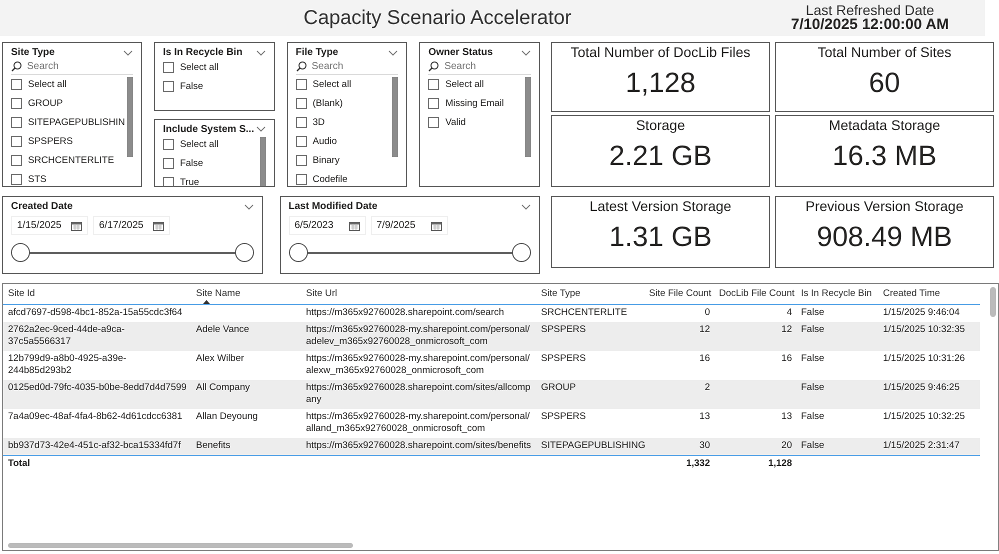 The width and height of the screenshot is (999, 554). Describe the element at coordinates (418, 364) in the screenshot. I see `table-cell: https://m365x92760028-my.sharepoint.com/personal/alexw_m365x92760028_onmicrosoft_com` at that location.